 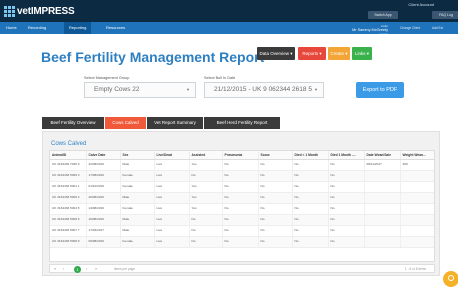 What do you see at coordinates (437, 28) in the screenshot?
I see `add-ext-link: Add Ext` at bounding box center [437, 28].